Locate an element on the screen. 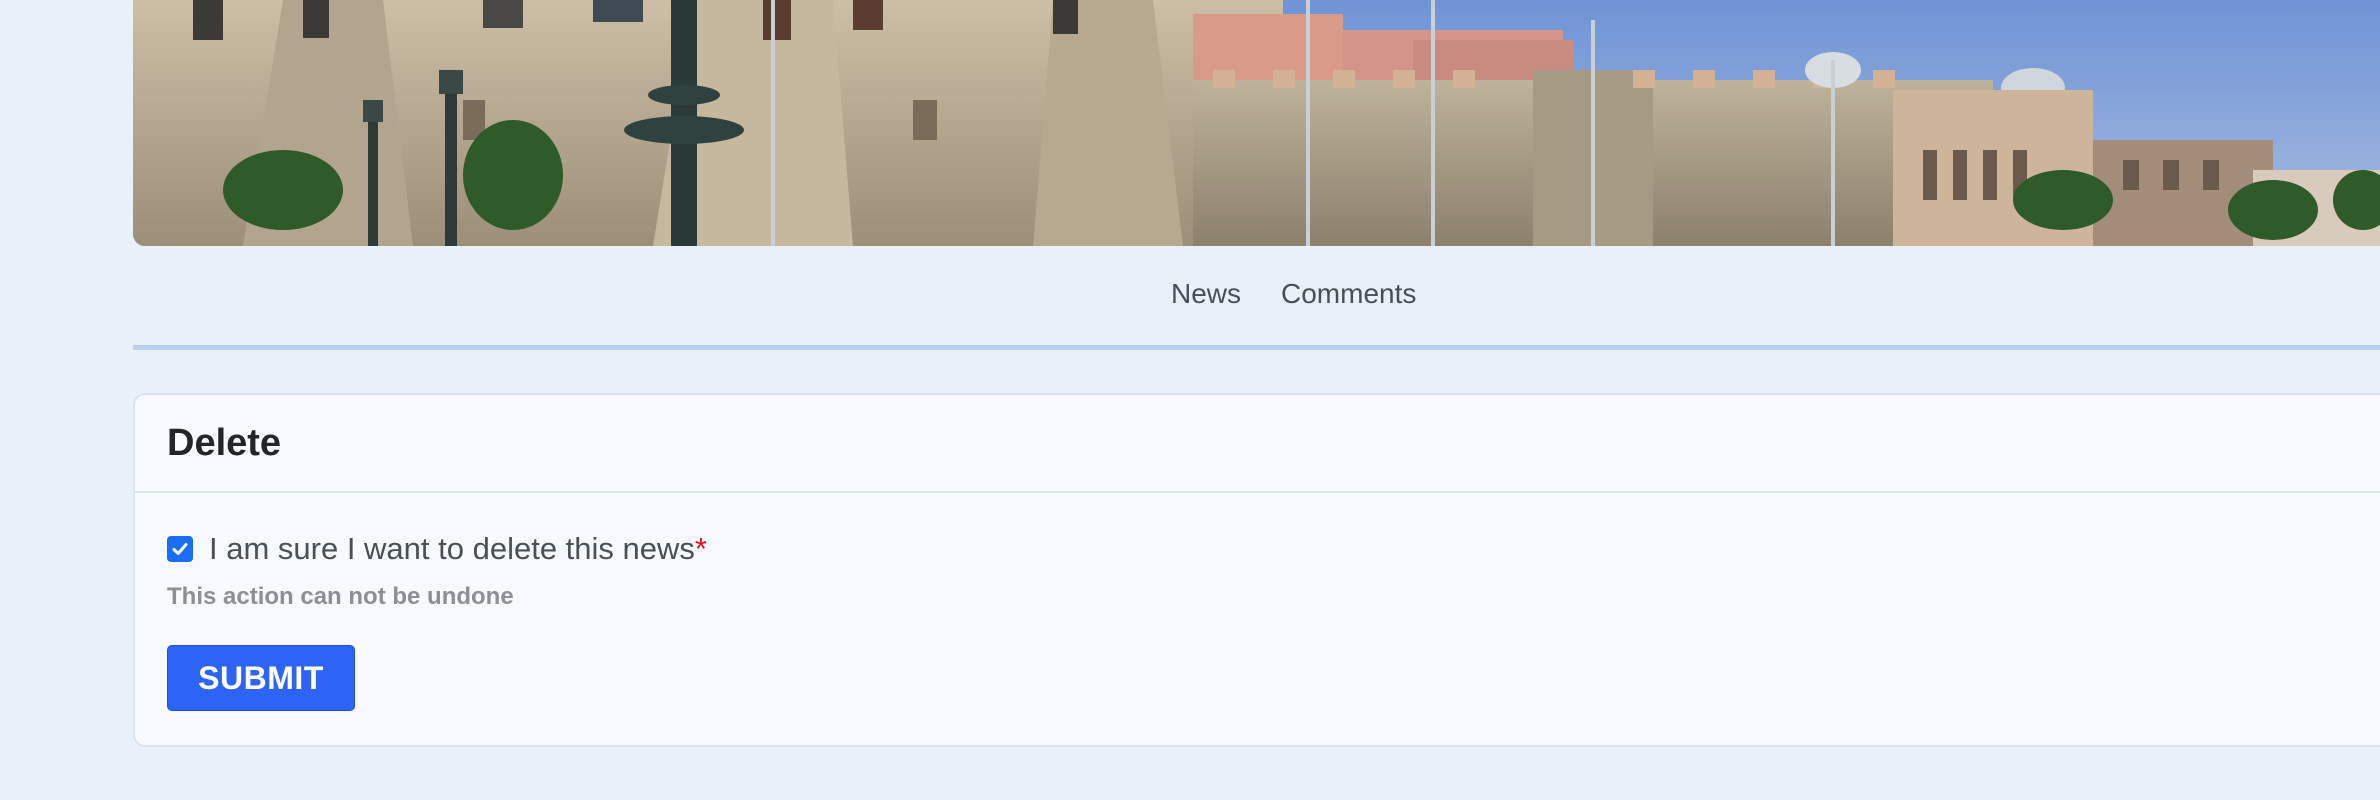 The width and height of the screenshot is (2380, 800). required-marker: * is located at coordinates (700, 548).